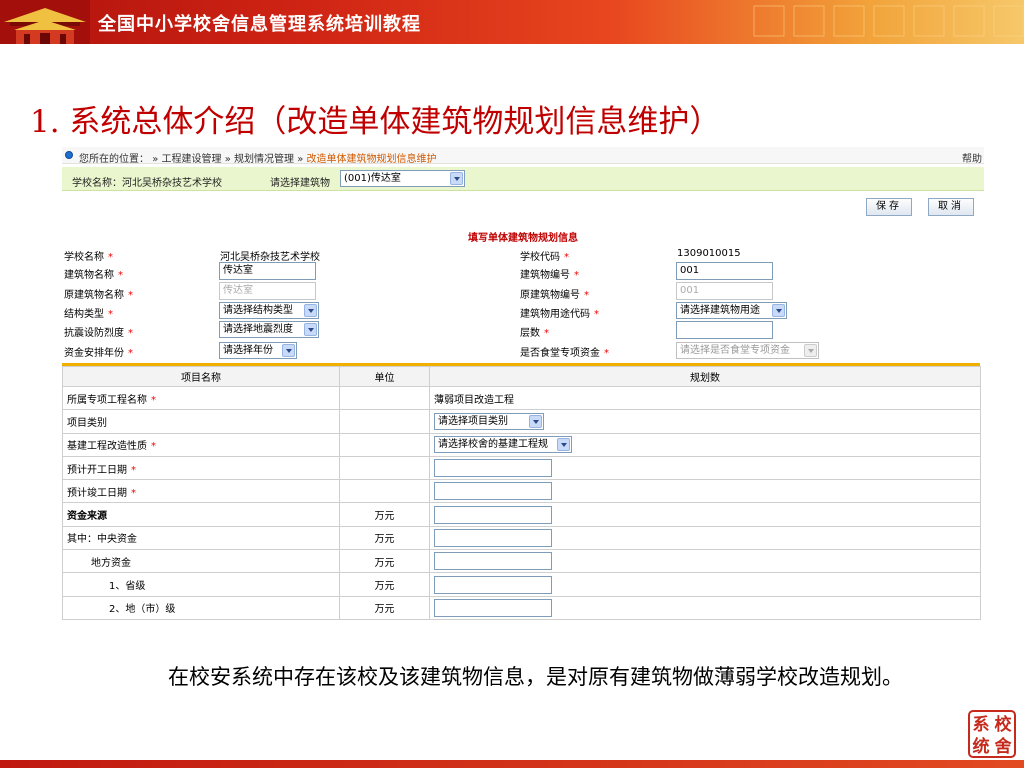 This screenshot has height=768, width=1024. Describe the element at coordinates (201, 584) in the screenshot. I see `row-name-cell: 1、省级` at that location.